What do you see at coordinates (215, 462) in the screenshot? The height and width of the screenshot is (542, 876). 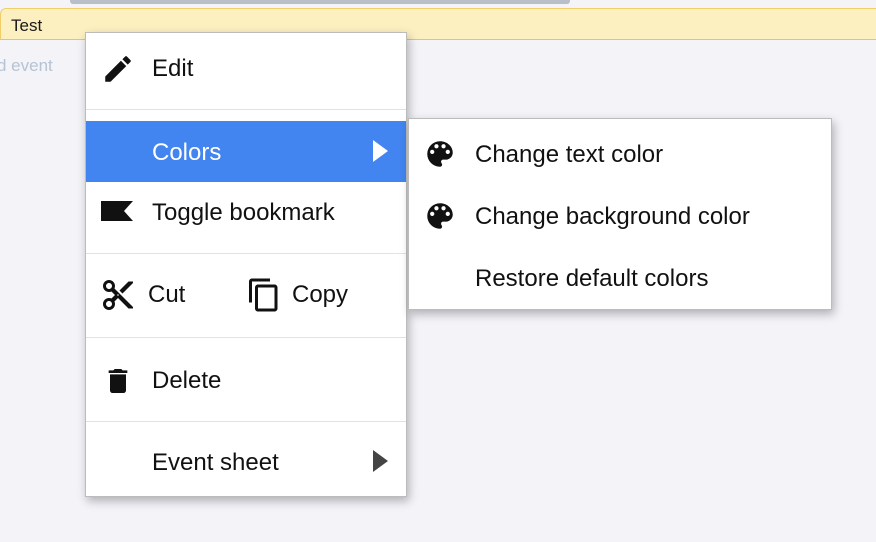 I see `menu-item-event-sheet-label: Event sheet` at bounding box center [215, 462].